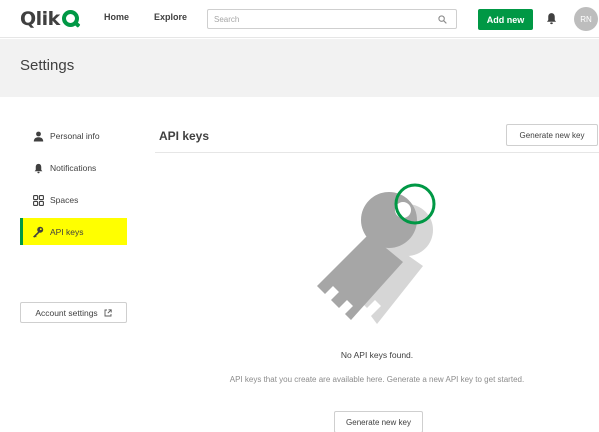 The width and height of the screenshot is (599, 432). What do you see at coordinates (551, 18) in the screenshot?
I see `notifications-bell-icon` at bounding box center [551, 18].